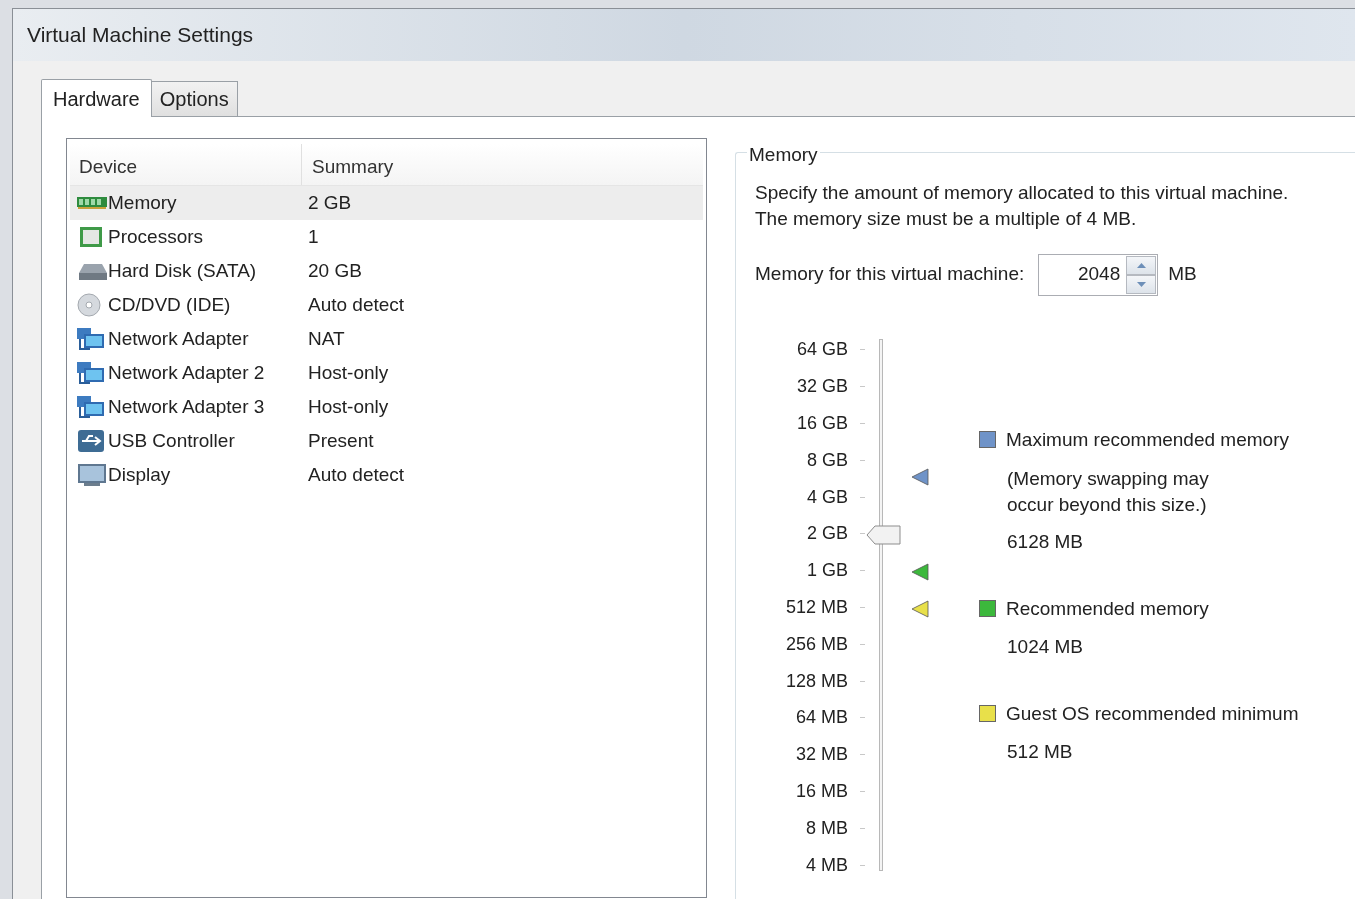  What do you see at coordinates (822, 387) in the screenshot?
I see `tick-label: 32 GB` at bounding box center [822, 387].